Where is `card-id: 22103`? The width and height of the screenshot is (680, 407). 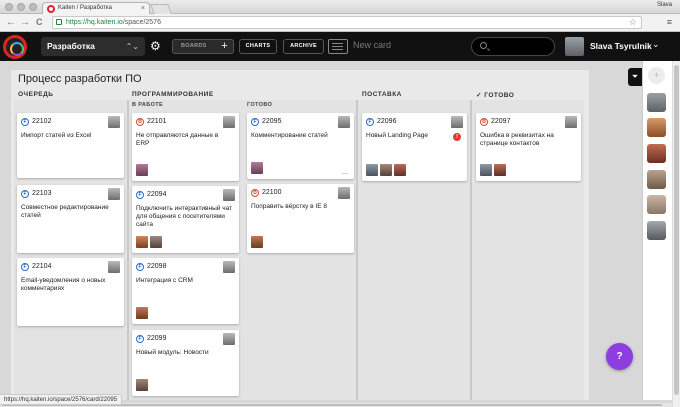 card-id: 22103 is located at coordinates (42, 193).